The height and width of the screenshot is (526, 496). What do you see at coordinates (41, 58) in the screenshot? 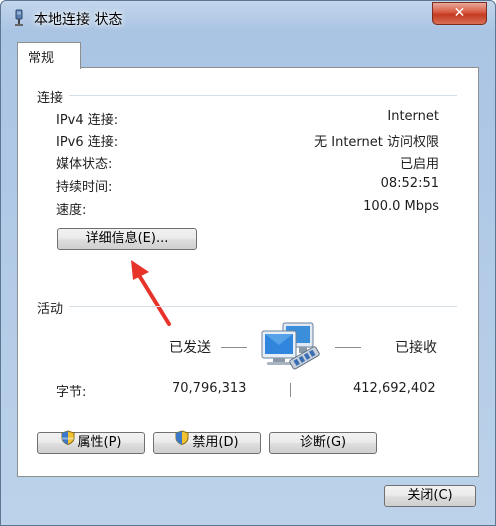
I see `tab-general-label: 常规` at bounding box center [41, 58].